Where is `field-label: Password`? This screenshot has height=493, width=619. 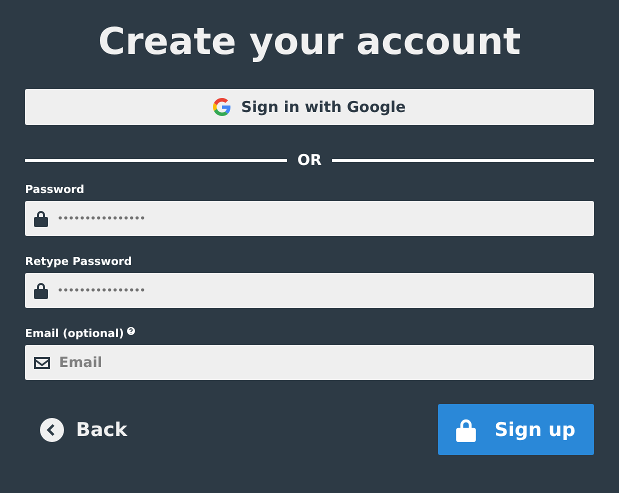 field-label: Password is located at coordinates (54, 189).